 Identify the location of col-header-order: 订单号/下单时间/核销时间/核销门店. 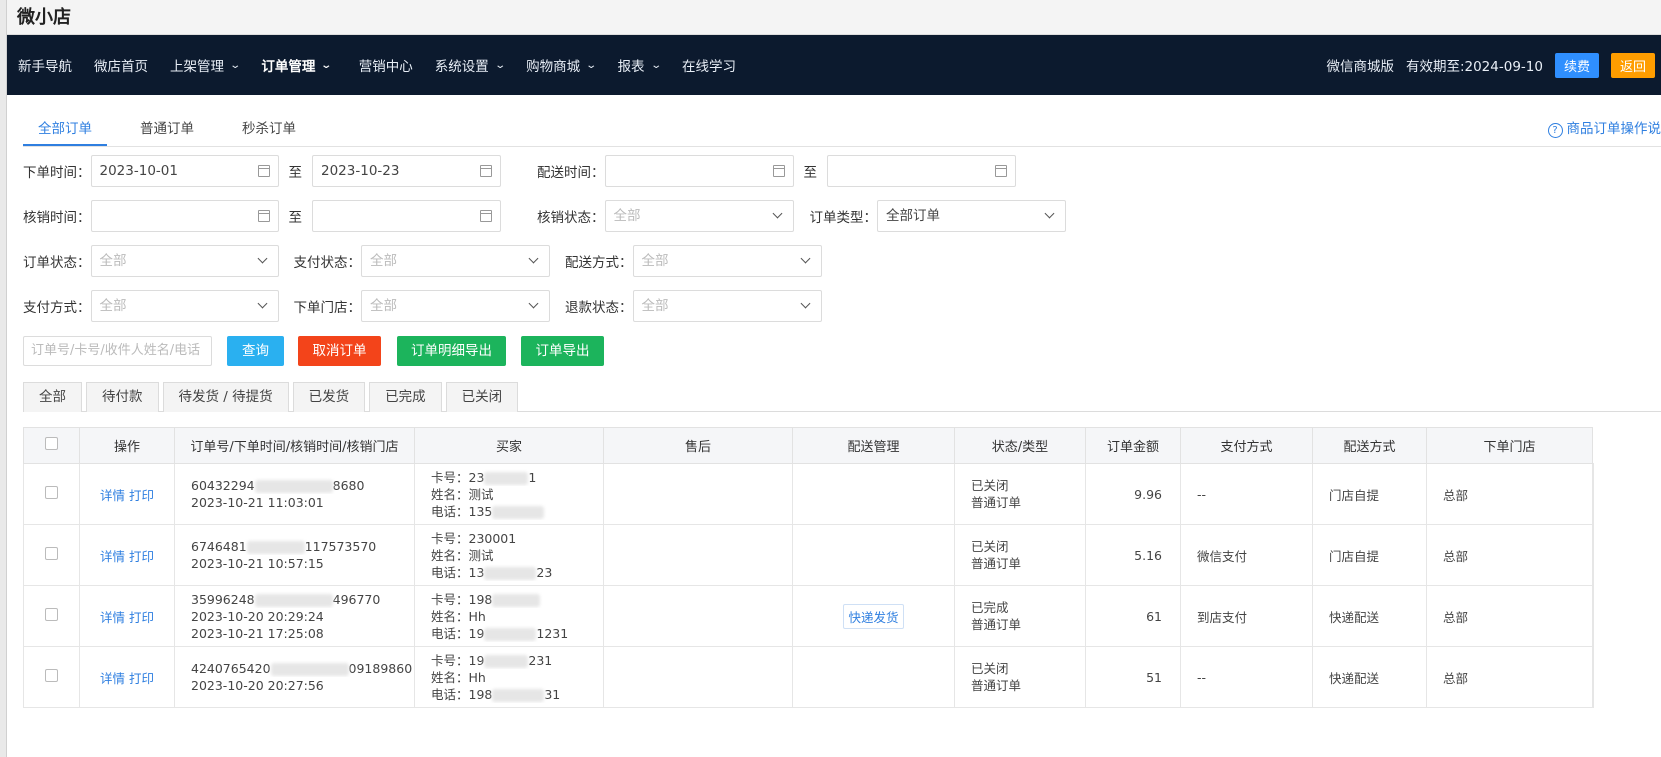
(294, 445).